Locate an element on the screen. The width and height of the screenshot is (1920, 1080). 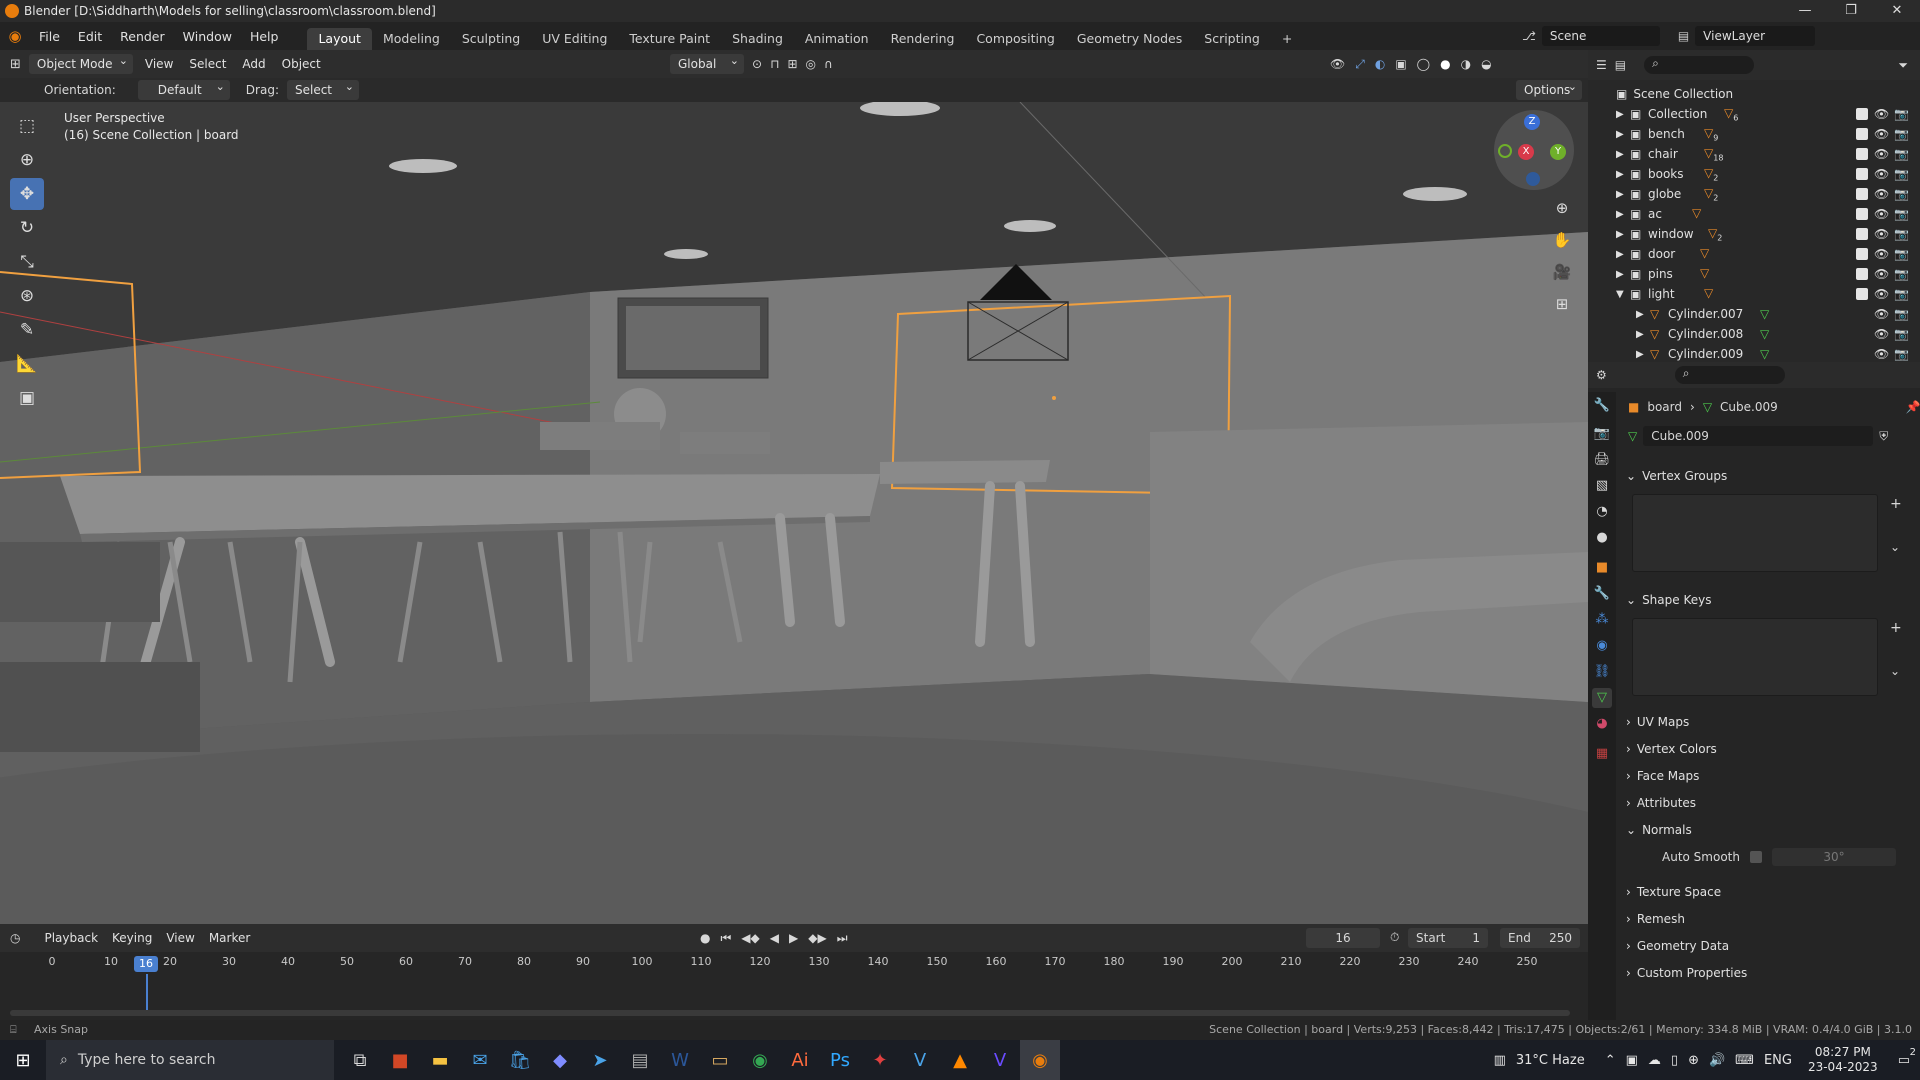
start-frame-field: Start 1 is located at coordinates (1448, 938).